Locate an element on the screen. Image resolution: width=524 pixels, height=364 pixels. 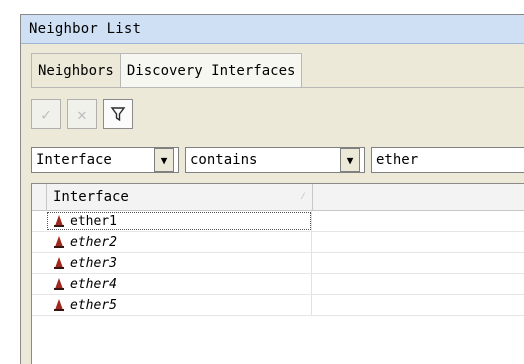
table-row: ether4 is located at coordinates (278, 284).